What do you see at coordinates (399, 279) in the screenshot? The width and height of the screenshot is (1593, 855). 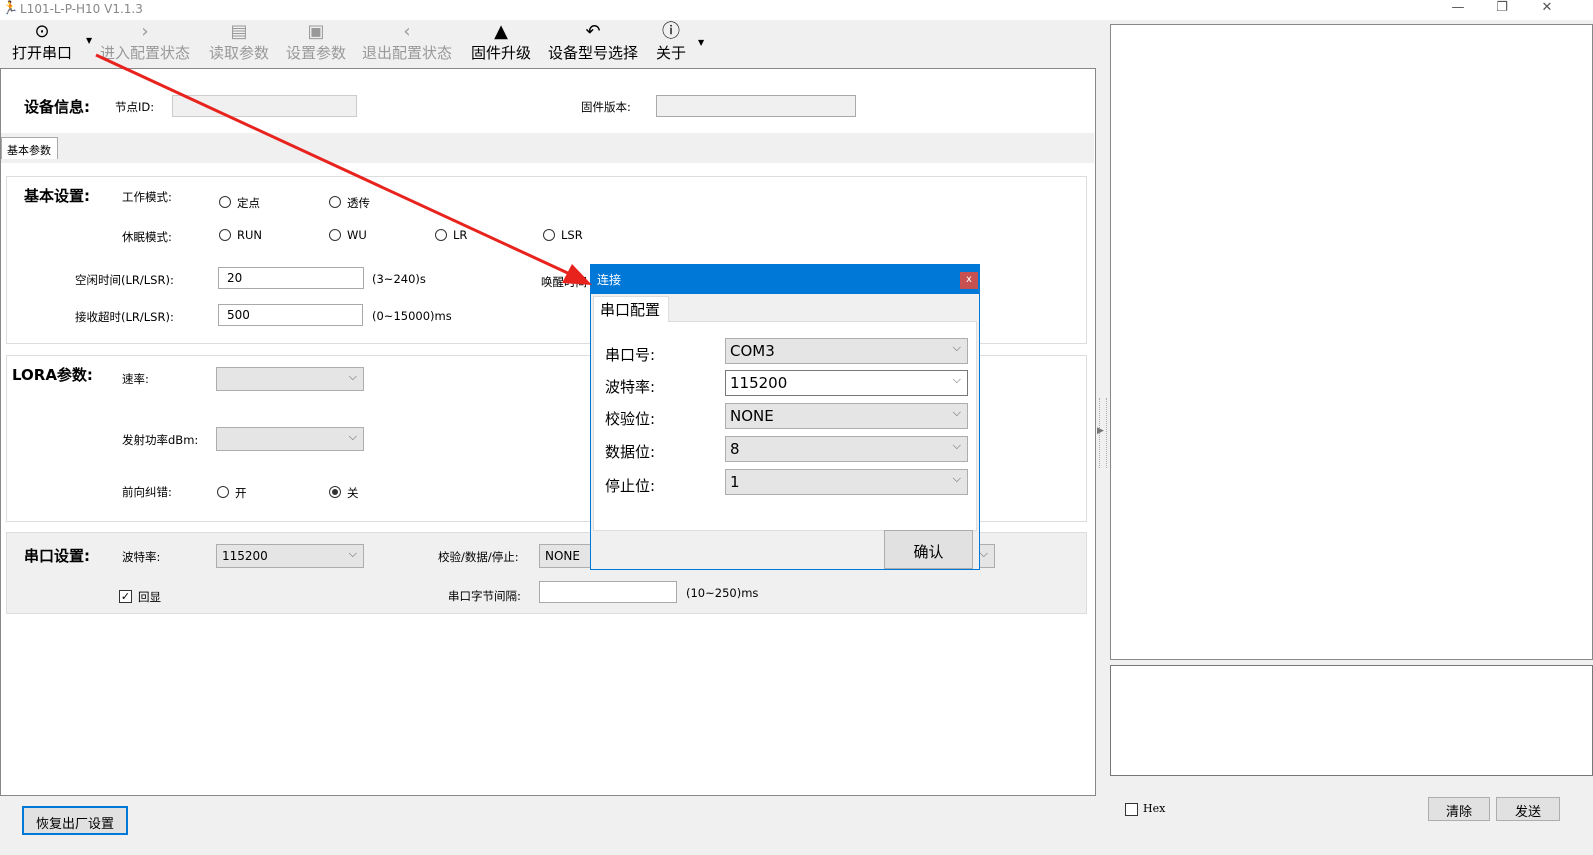 I see `idle-range: (3~240)s` at bounding box center [399, 279].